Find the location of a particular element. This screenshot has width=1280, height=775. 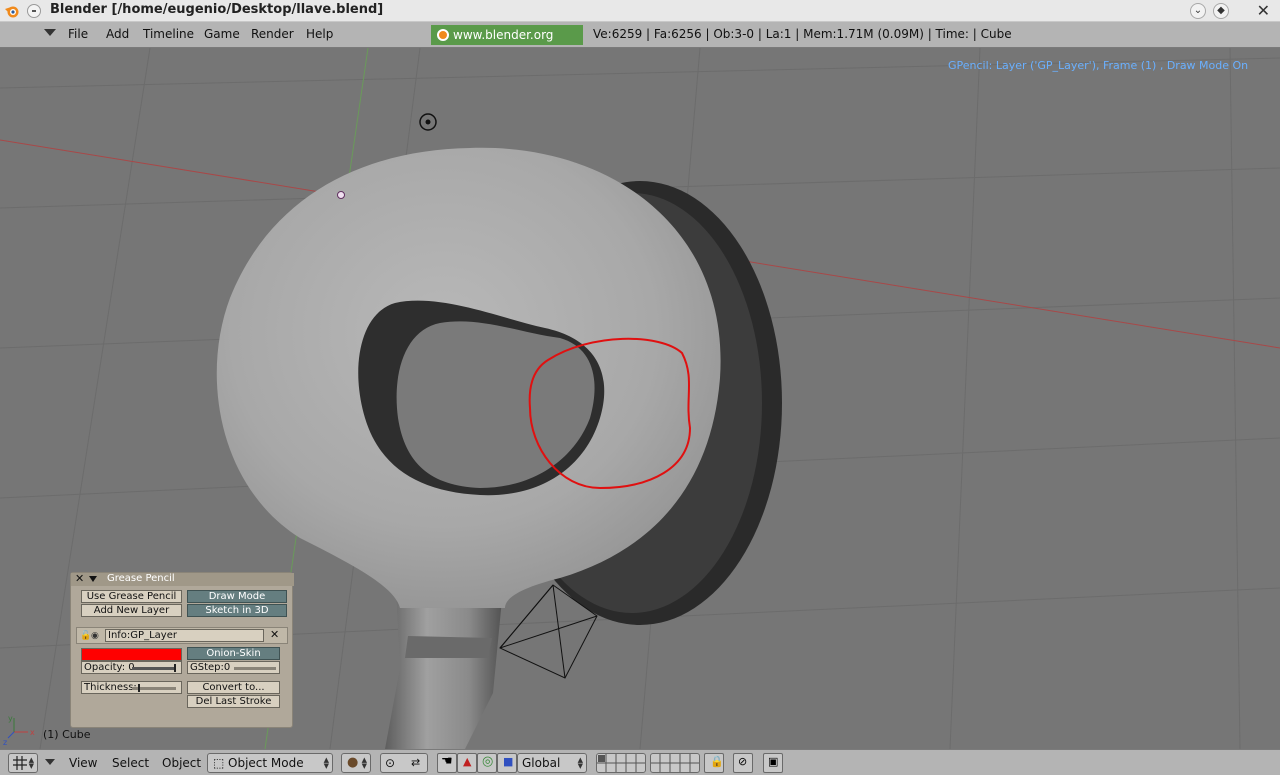

object-mode-icon: ⬚ is located at coordinates (219, 763).